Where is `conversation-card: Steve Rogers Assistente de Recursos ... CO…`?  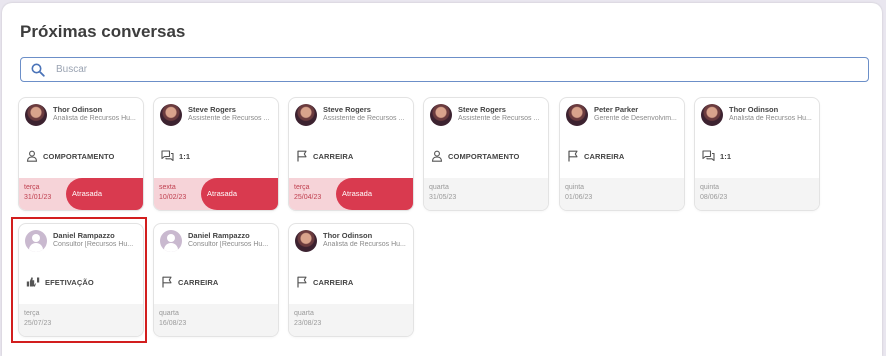
conversation-card: Steve Rogers Assistente de Recursos ... CO… is located at coordinates (486, 154).